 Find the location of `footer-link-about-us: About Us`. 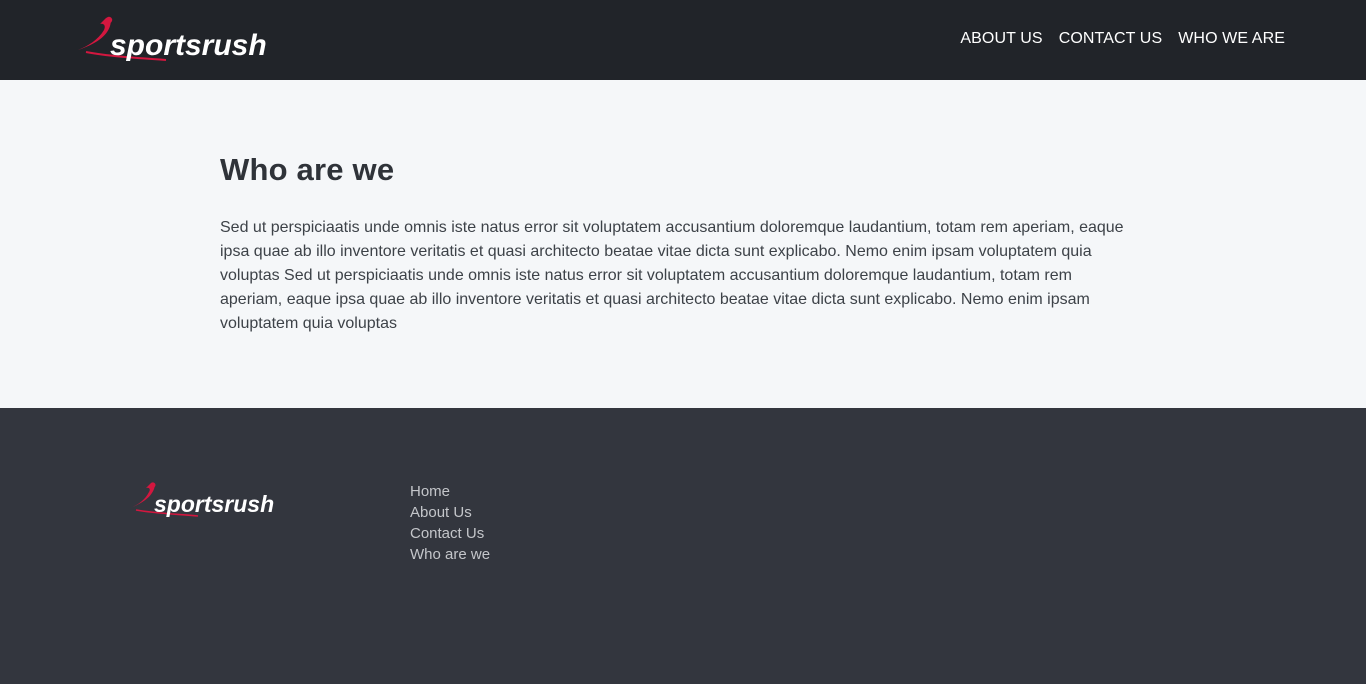

footer-link-about-us: About Us is located at coordinates (450, 512).